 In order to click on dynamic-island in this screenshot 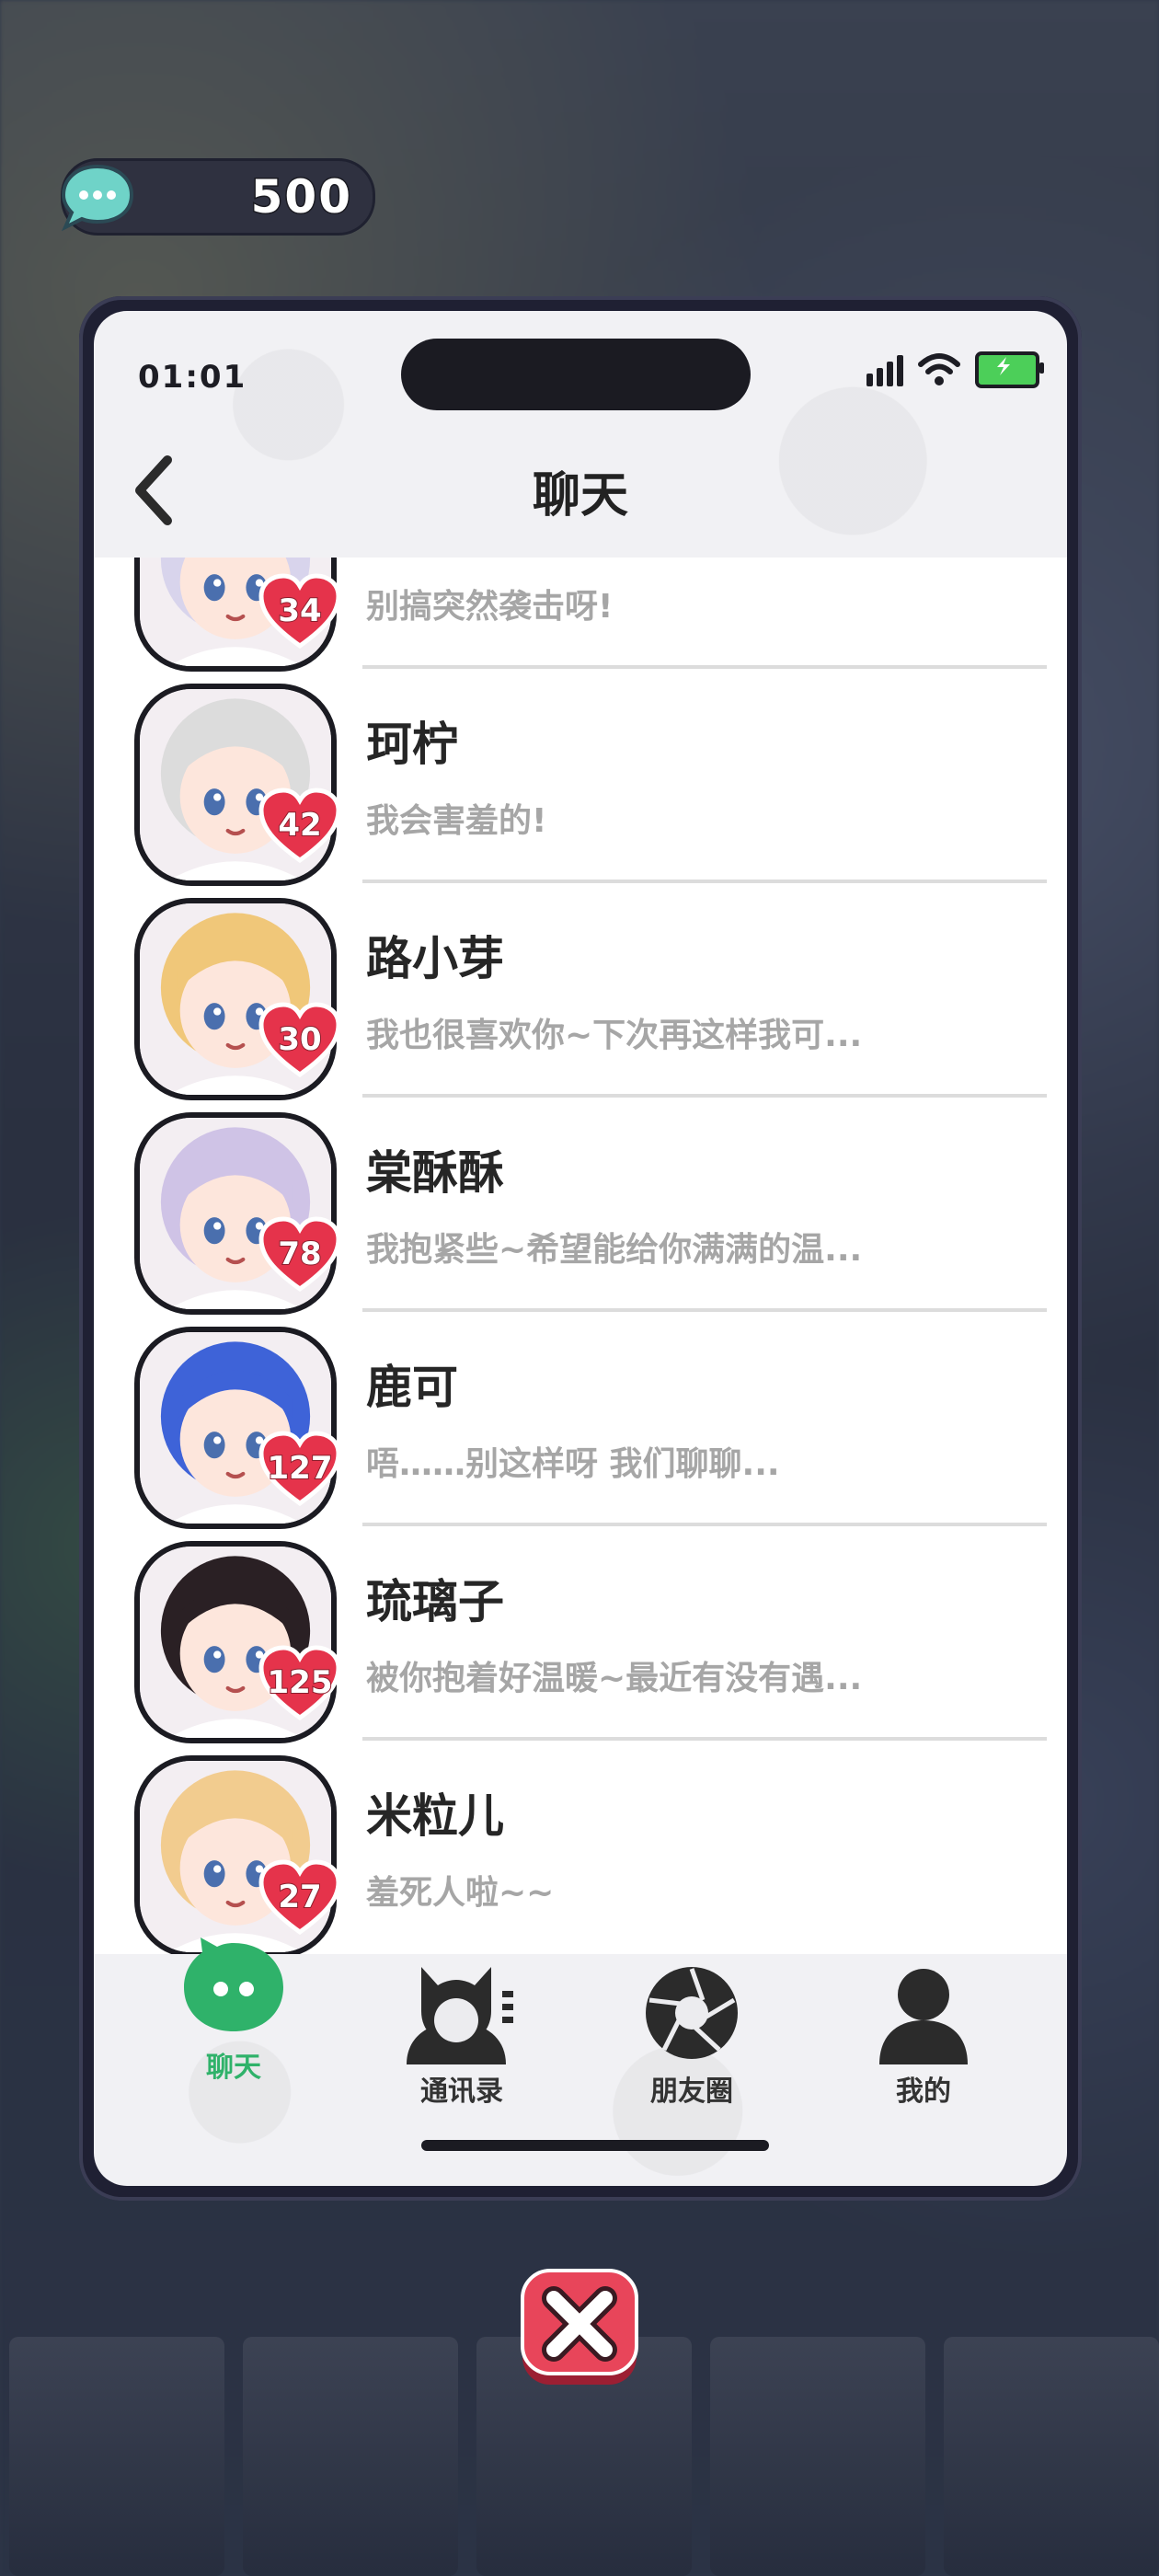, I will do `click(576, 374)`.